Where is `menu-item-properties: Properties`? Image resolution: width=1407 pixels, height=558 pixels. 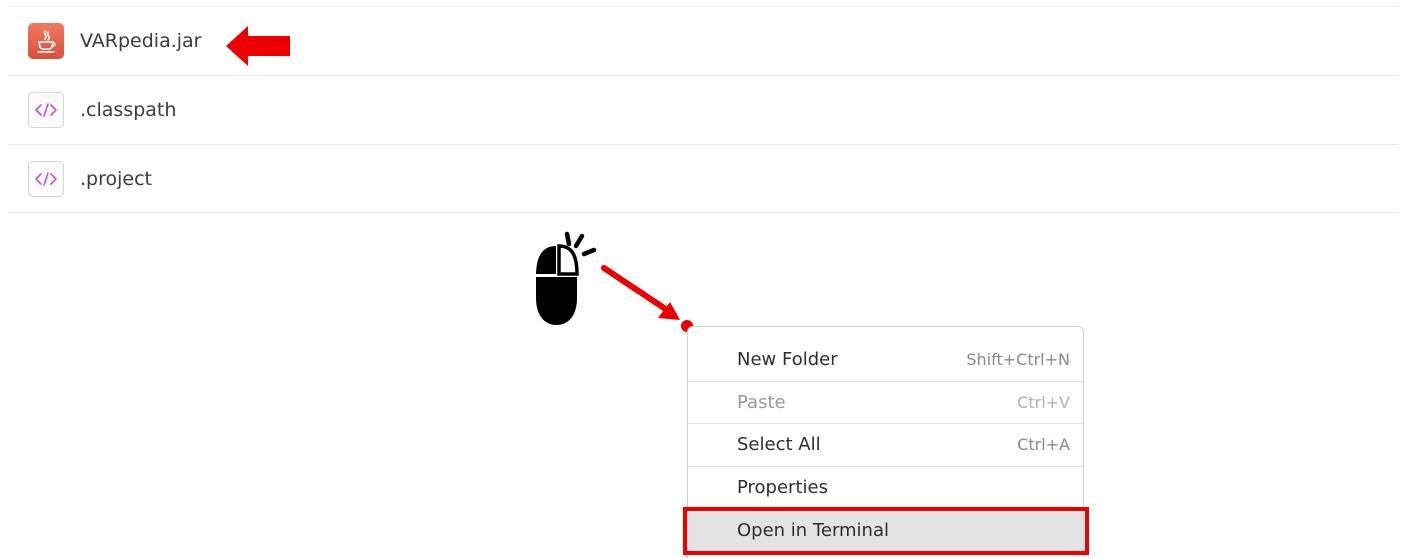
menu-item-properties: Properties is located at coordinates (885, 488).